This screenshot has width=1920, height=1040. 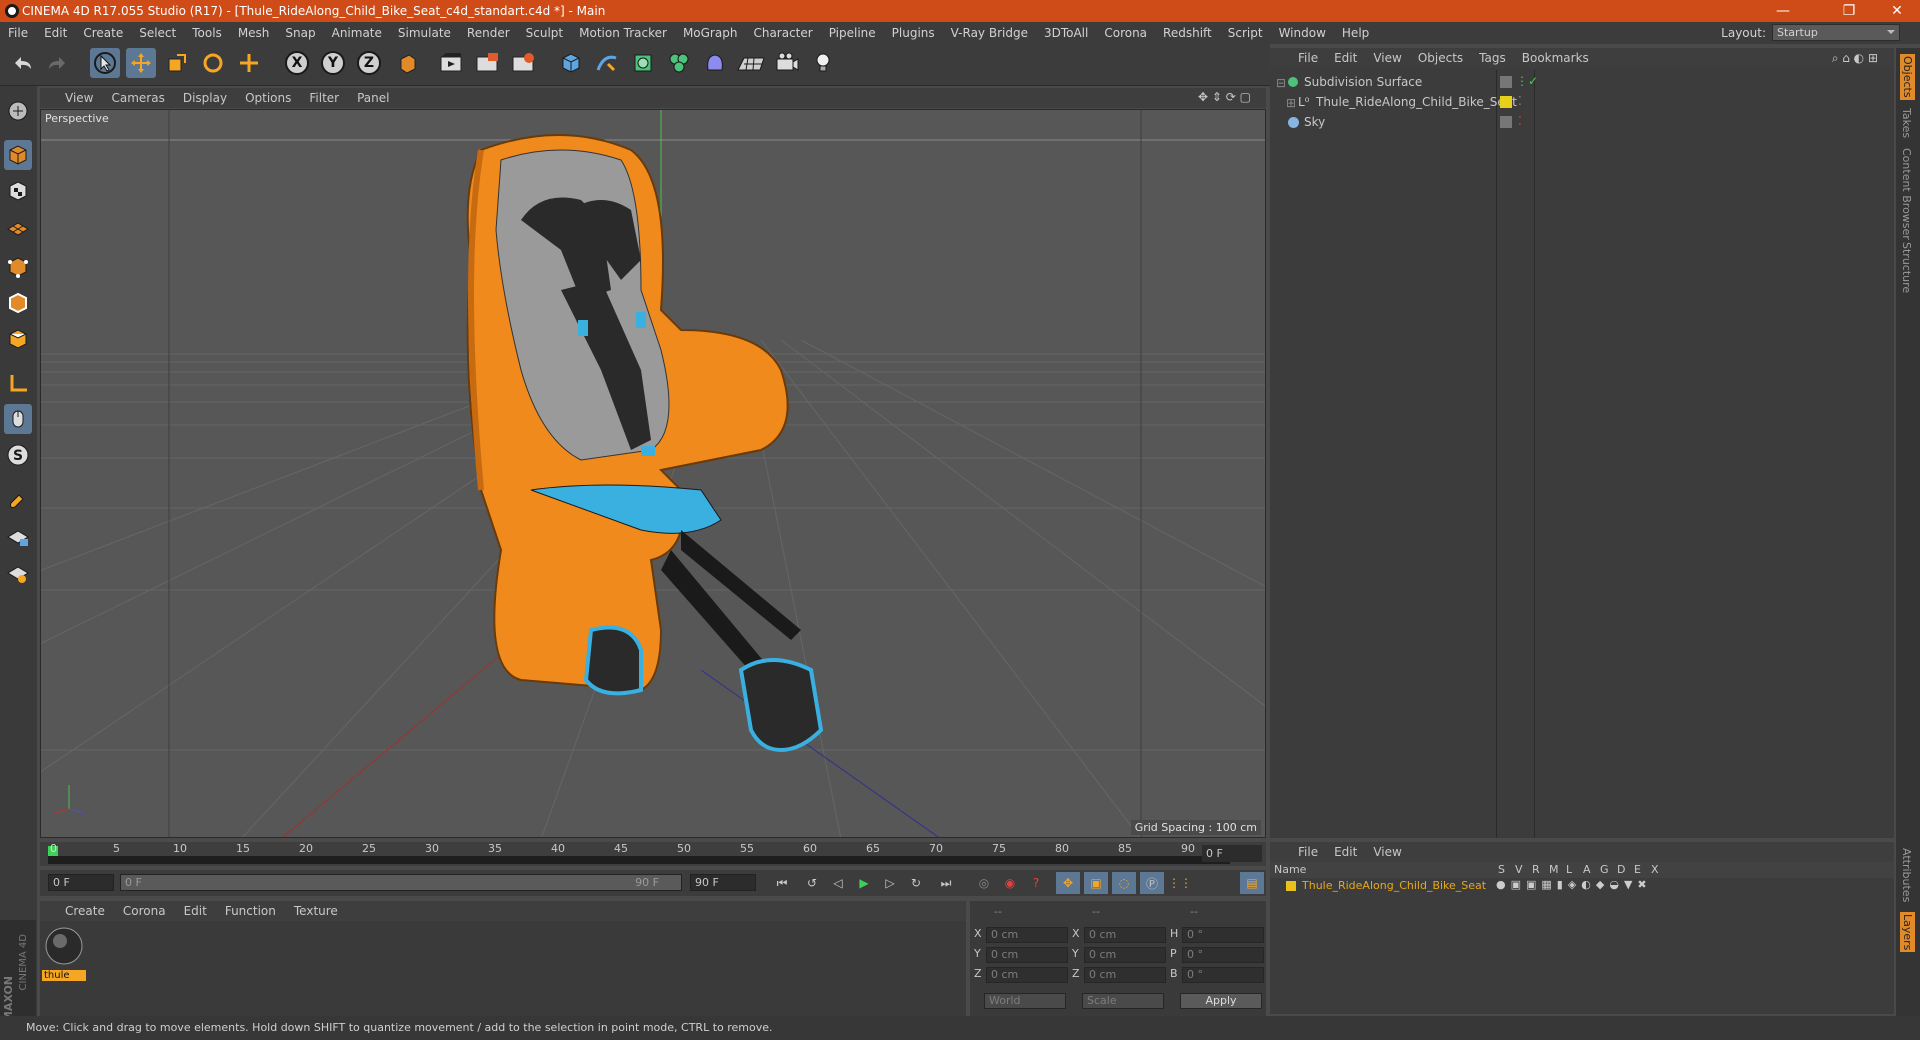 I want to click on tweak-mode-icon, so click(x=18, y=419).